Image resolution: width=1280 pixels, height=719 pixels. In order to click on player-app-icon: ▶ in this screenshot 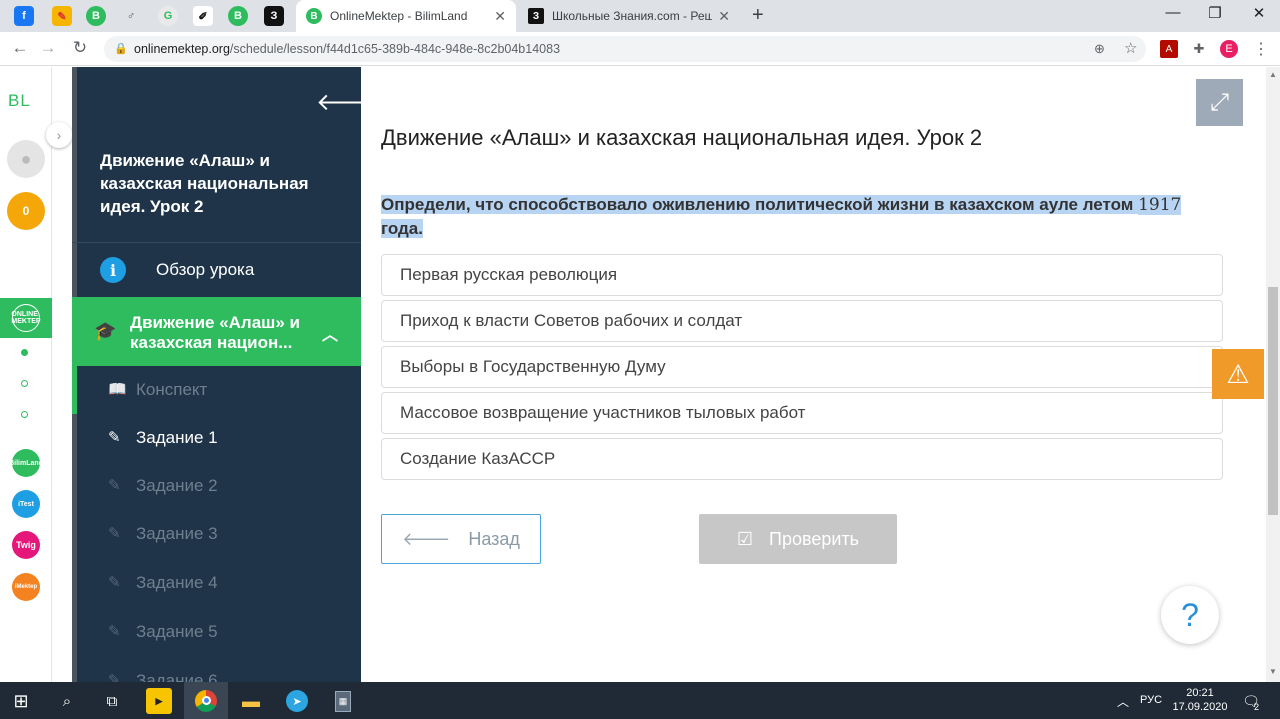, I will do `click(159, 701)`.